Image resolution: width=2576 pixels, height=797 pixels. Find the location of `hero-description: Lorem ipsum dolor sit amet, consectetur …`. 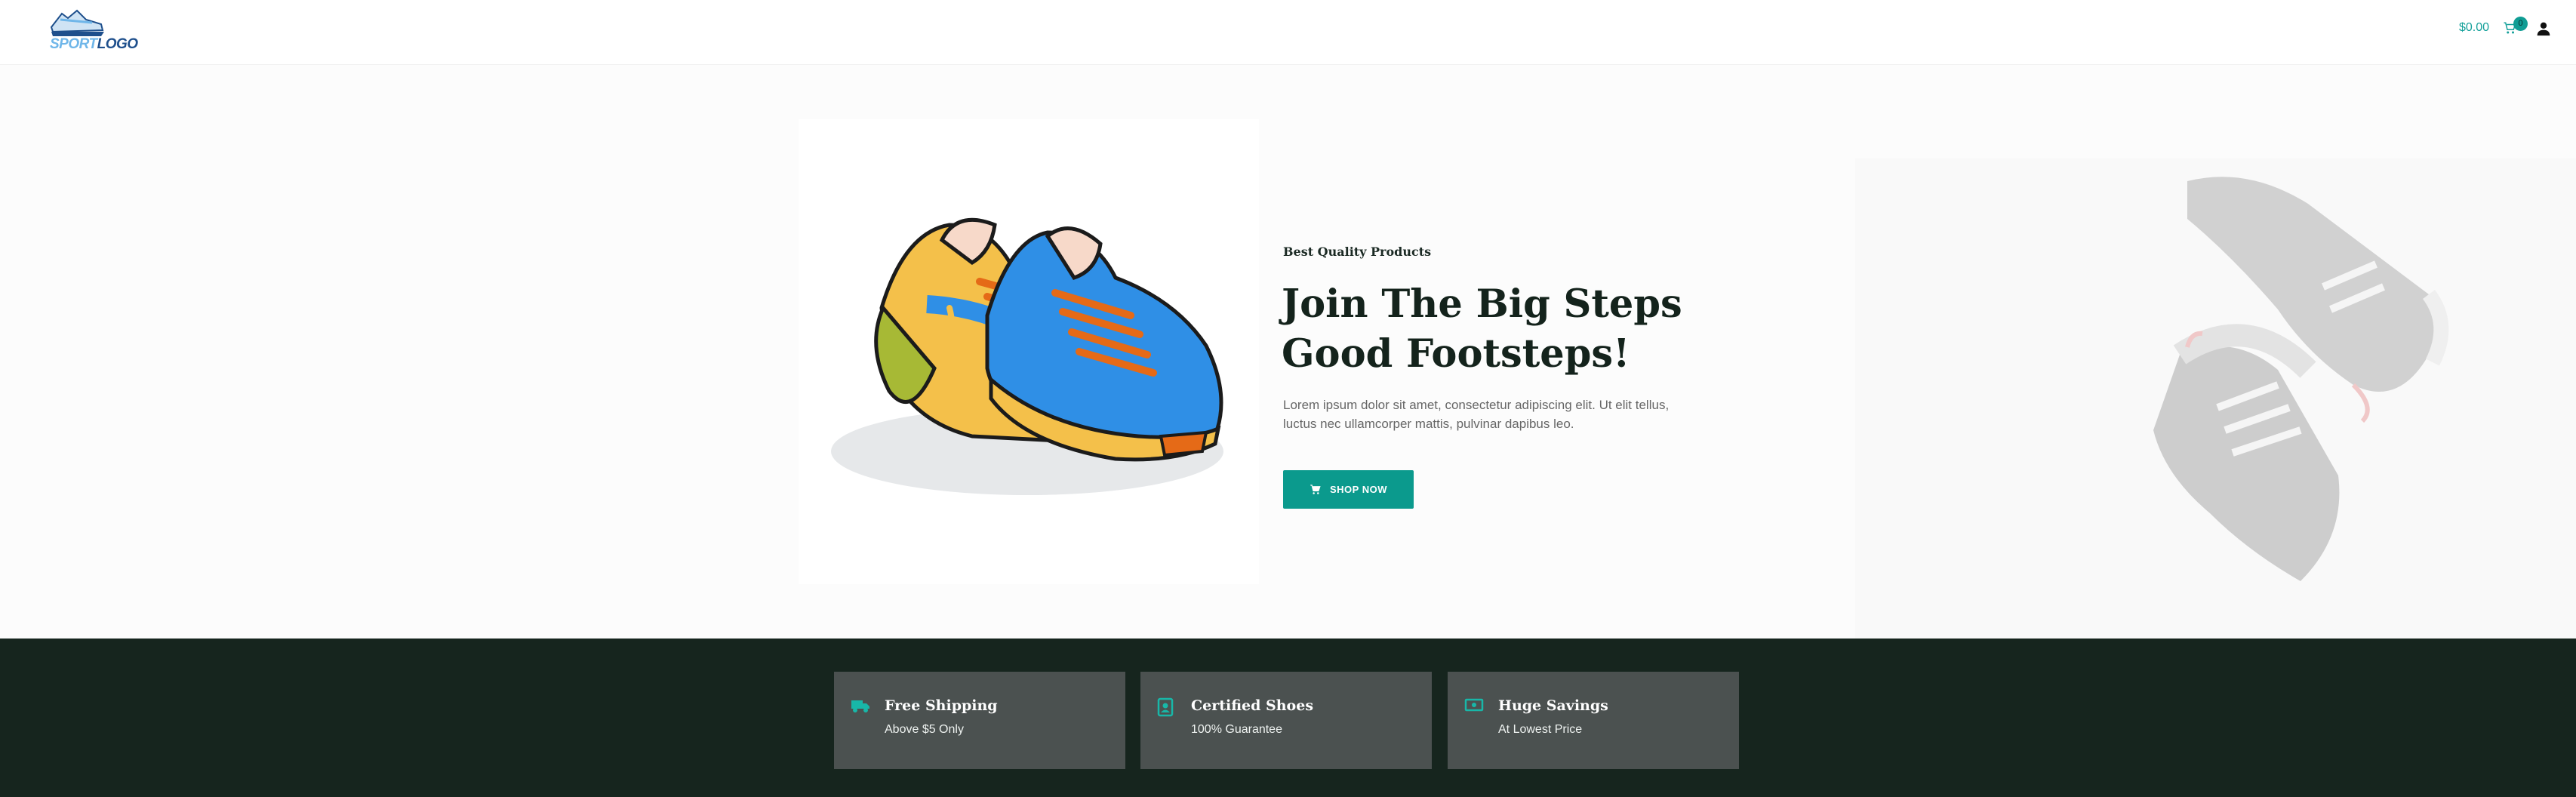

hero-description: Lorem ipsum dolor sit amet, consectetur … is located at coordinates (1476, 415).